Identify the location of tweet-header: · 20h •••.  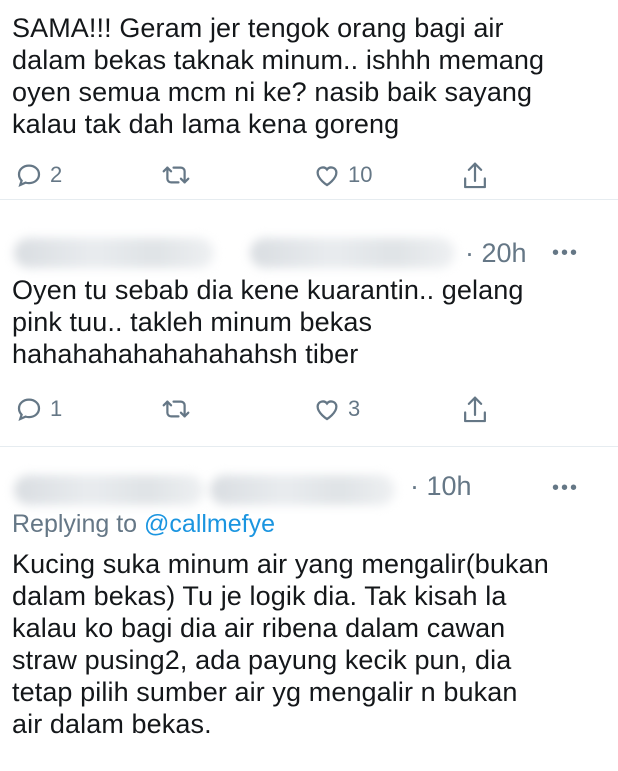
(309, 252).